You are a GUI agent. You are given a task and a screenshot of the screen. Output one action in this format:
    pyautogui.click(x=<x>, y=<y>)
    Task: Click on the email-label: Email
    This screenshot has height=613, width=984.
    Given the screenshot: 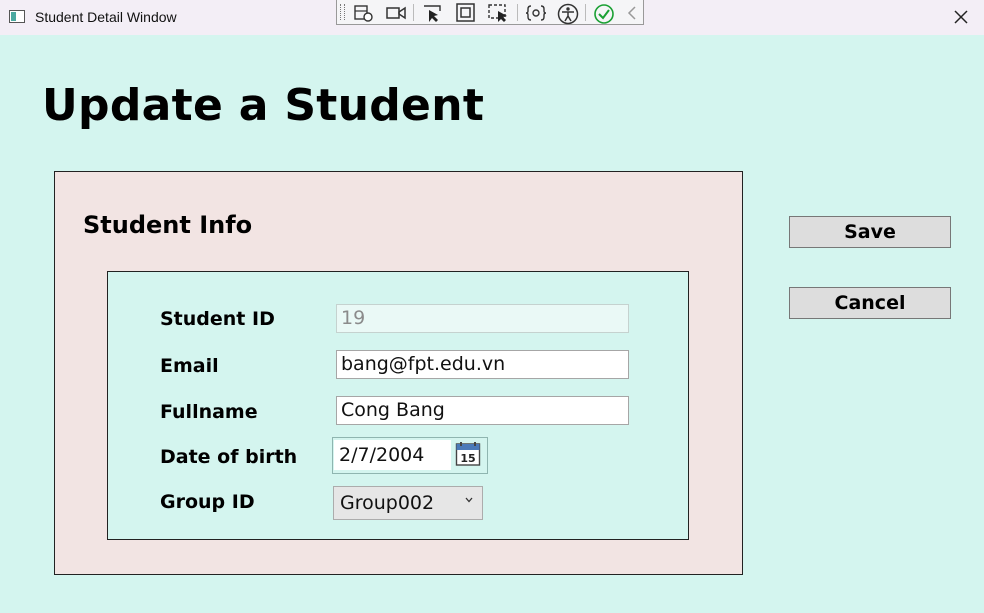 What is the action you would take?
    pyautogui.click(x=189, y=366)
    